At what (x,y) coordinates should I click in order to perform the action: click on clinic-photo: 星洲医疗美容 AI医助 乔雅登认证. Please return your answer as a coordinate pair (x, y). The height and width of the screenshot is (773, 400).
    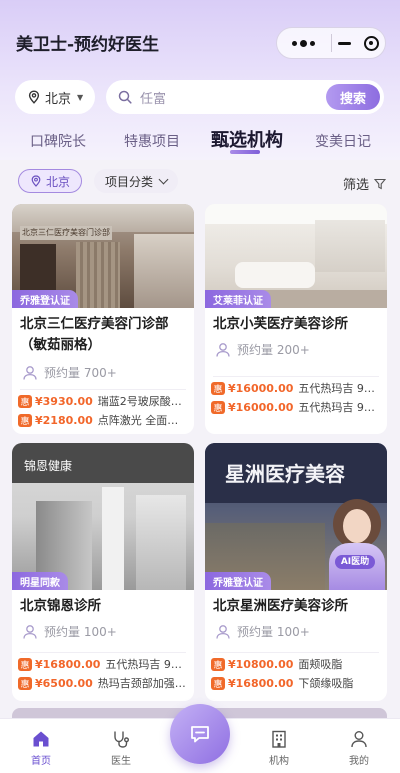
    Looking at the image, I should click on (296, 516).